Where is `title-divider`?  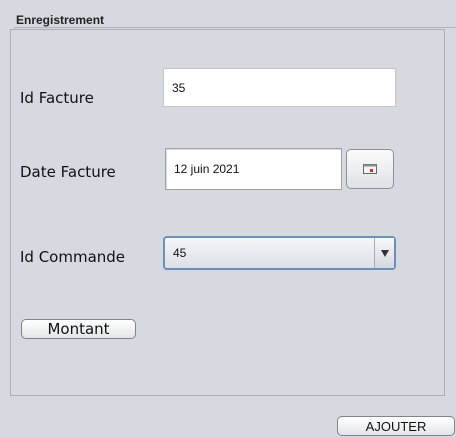
title-divider is located at coordinates (235, 27).